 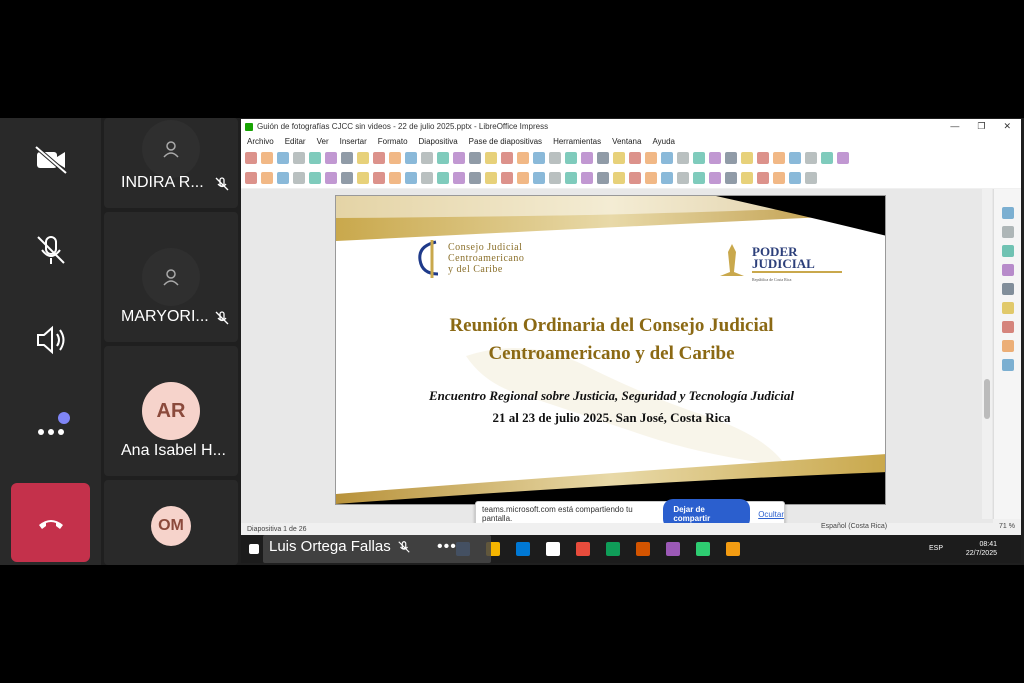 What do you see at coordinates (323, 141) in the screenshot?
I see `menu-item: Ver` at bounding box center [323, 141].